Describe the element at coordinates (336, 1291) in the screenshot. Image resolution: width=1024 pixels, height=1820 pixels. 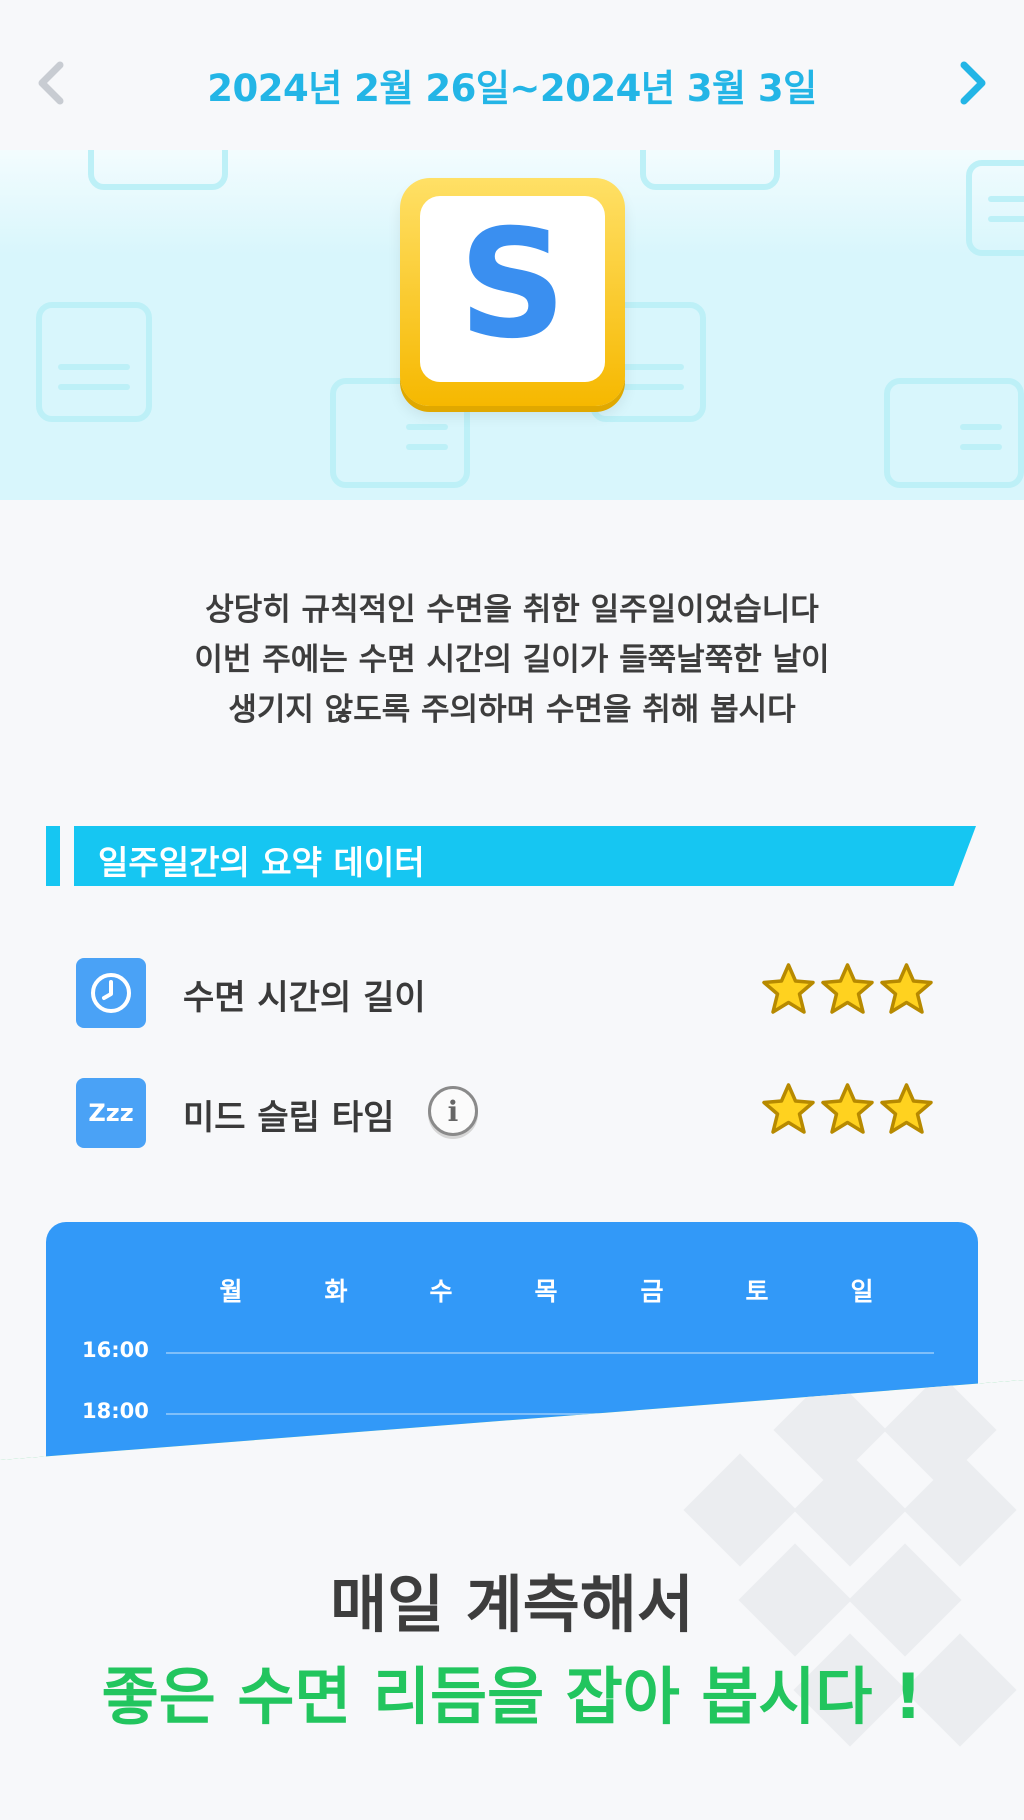
I see `day-label: 화` at that location.